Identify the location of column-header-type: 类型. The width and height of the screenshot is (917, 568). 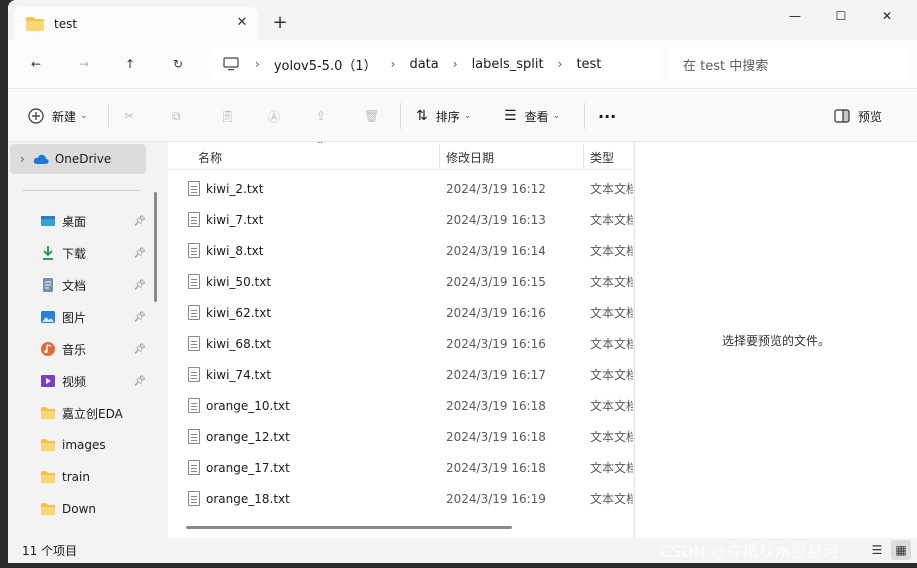
(602, 157).